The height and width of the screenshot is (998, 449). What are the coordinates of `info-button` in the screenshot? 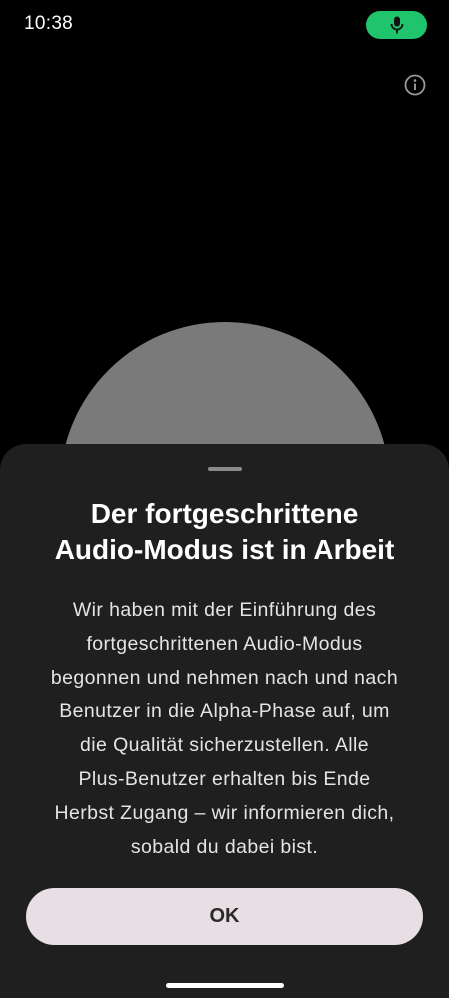 It's located at (415, 85).